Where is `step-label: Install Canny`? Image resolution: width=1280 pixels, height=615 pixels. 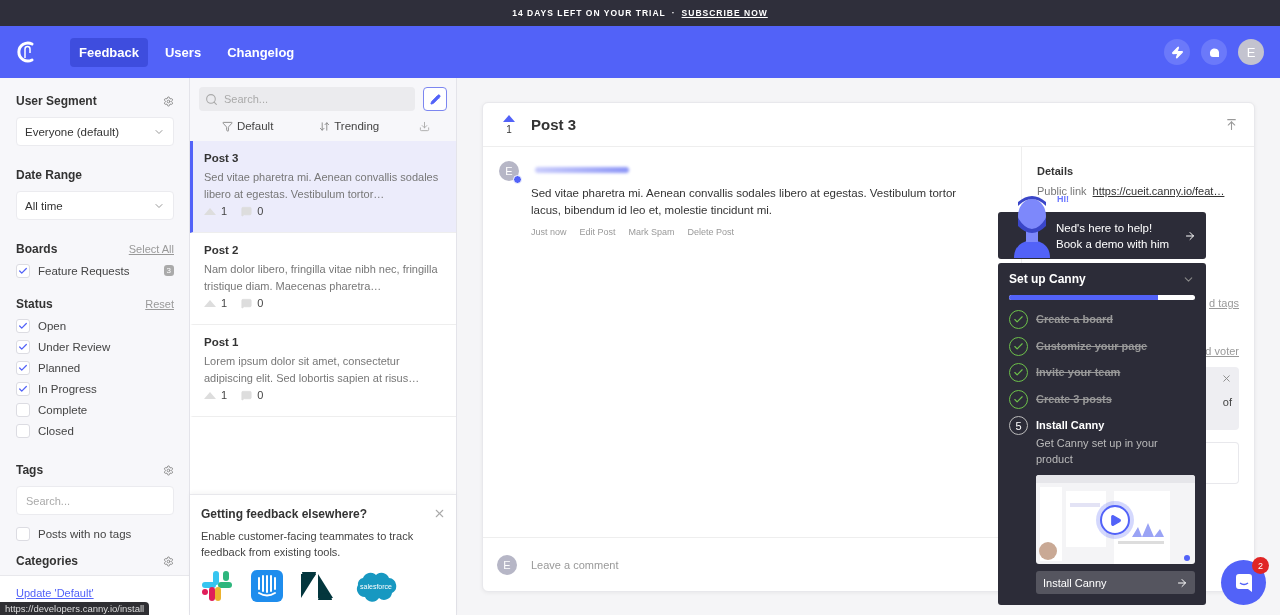 step-label: Install Canny is located at coordinates (1071, 425).